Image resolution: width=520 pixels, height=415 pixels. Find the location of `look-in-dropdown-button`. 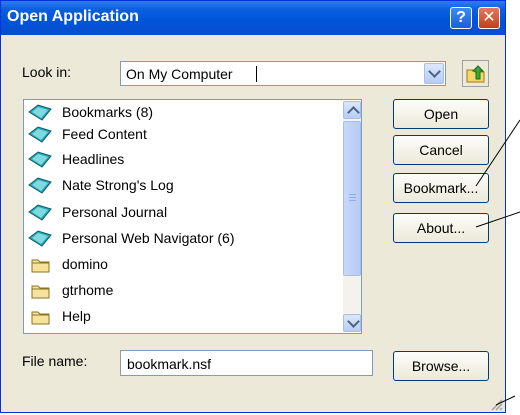

look-in-dropdown-button is located at coordinates (434, 73).